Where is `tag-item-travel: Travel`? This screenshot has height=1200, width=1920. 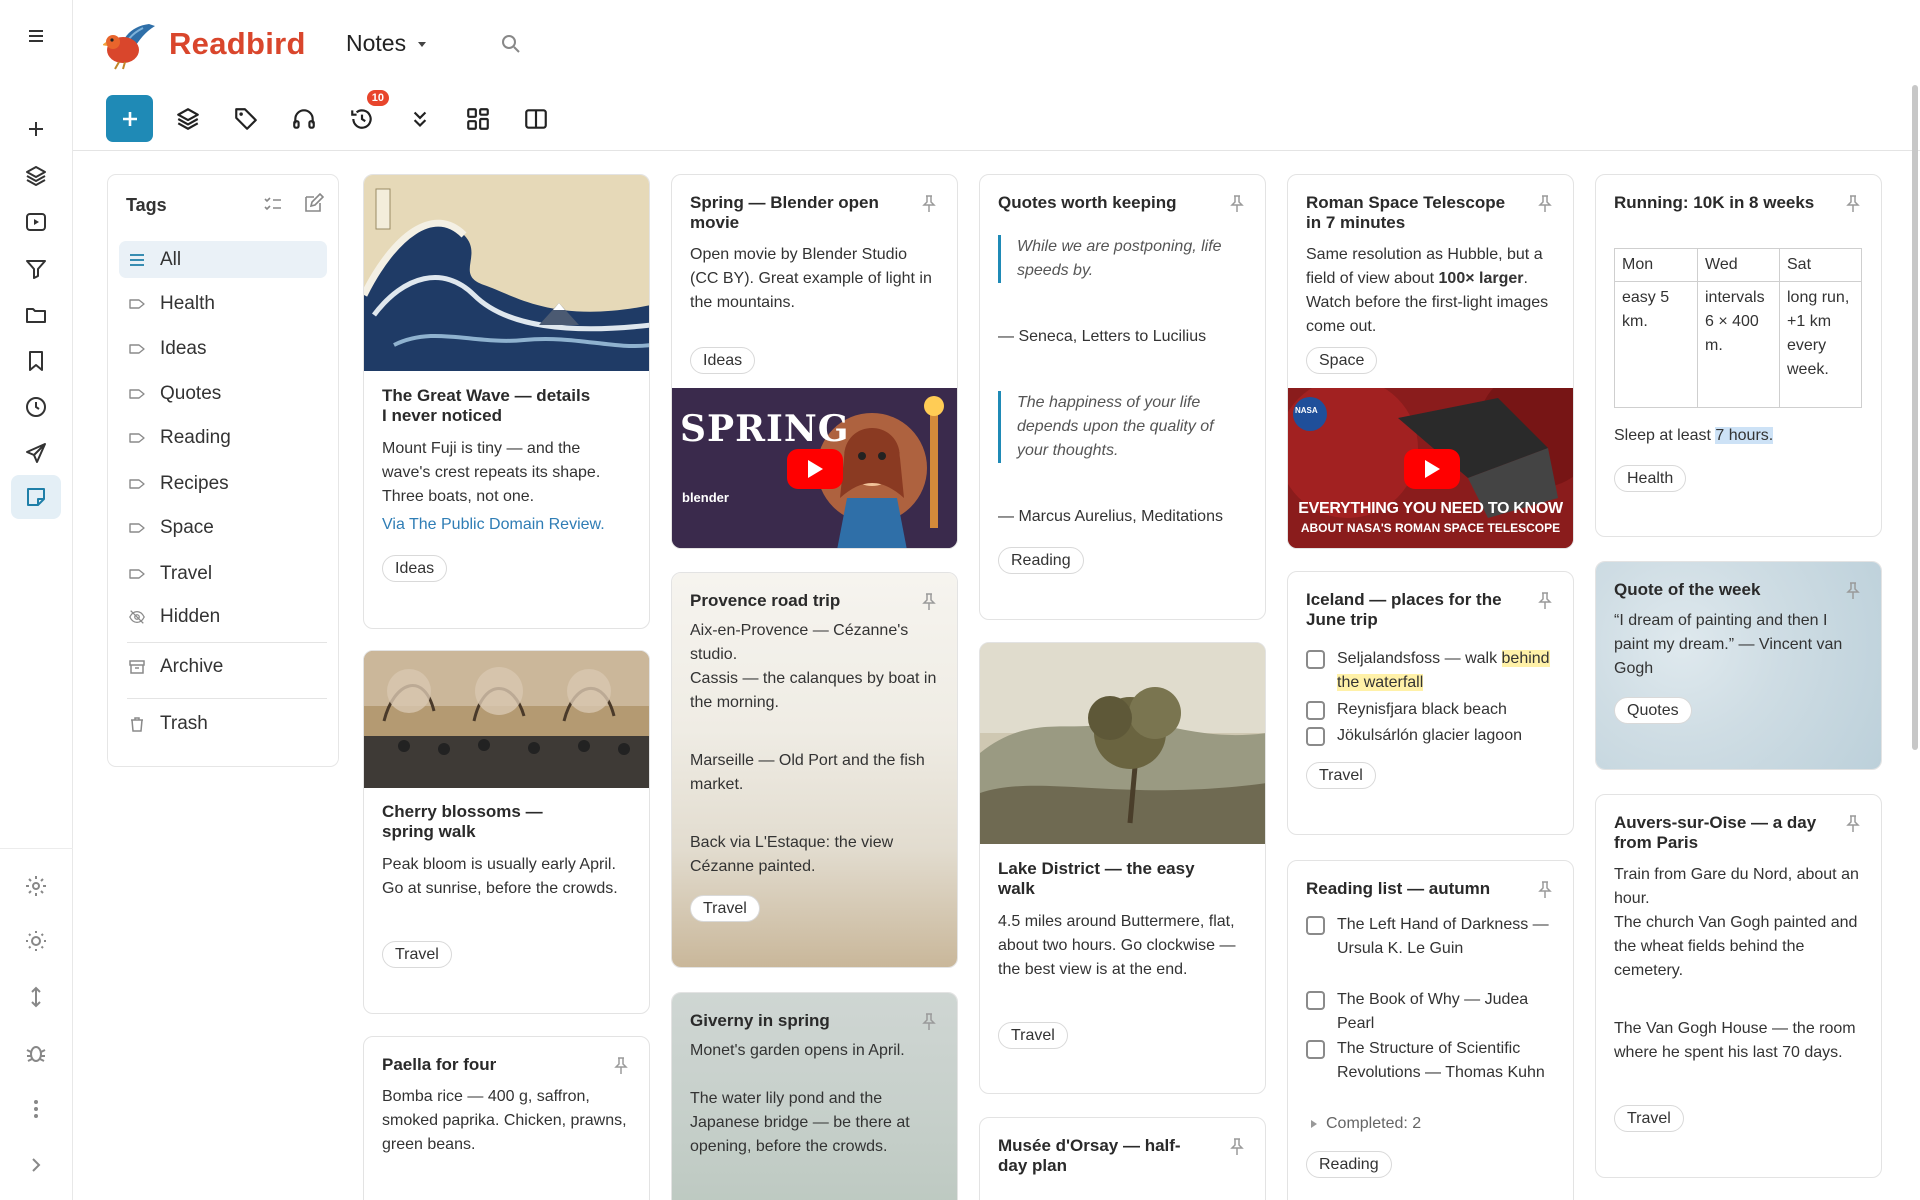 tag-item-travel: Travel is located at coordinates (223, 573).